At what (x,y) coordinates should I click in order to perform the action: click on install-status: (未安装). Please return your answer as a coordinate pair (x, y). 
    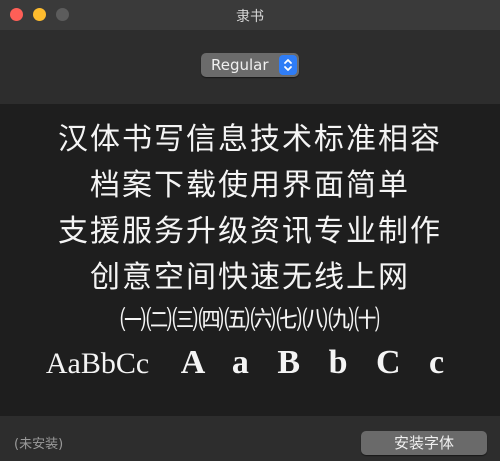
    Looking at the image, I should click on (39, 444).